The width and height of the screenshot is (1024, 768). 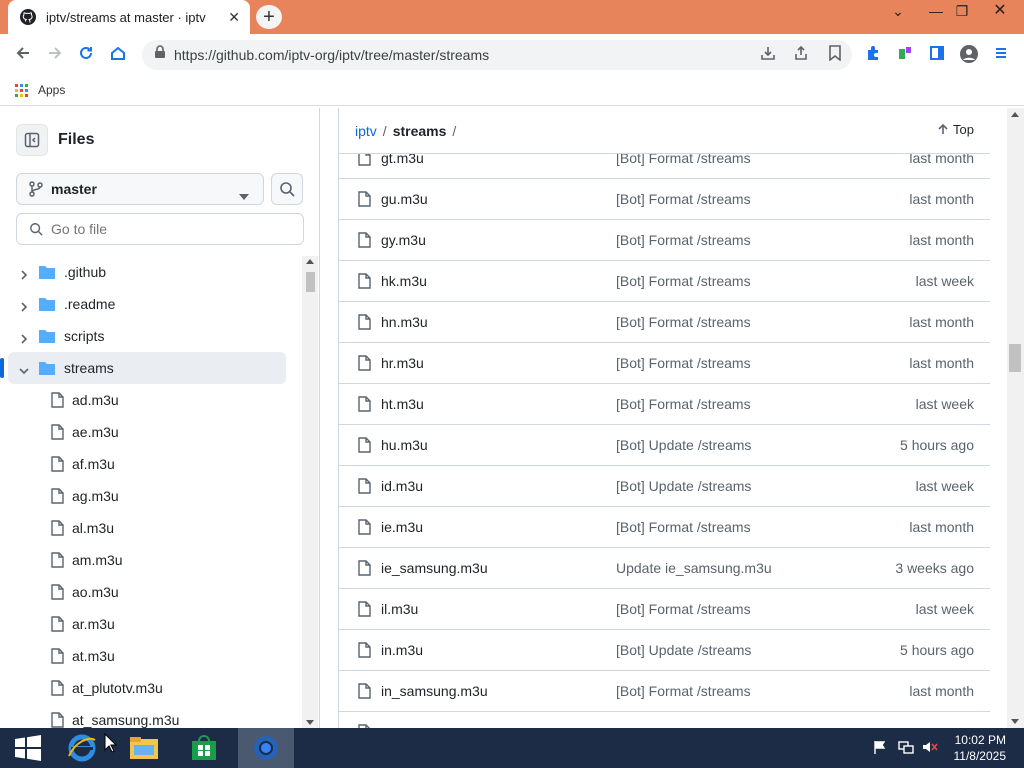 What do you see at coordinates (1000, 17) in the screenshot?
I see `close-window-button: ✕` at bounding box center [1000, 17].